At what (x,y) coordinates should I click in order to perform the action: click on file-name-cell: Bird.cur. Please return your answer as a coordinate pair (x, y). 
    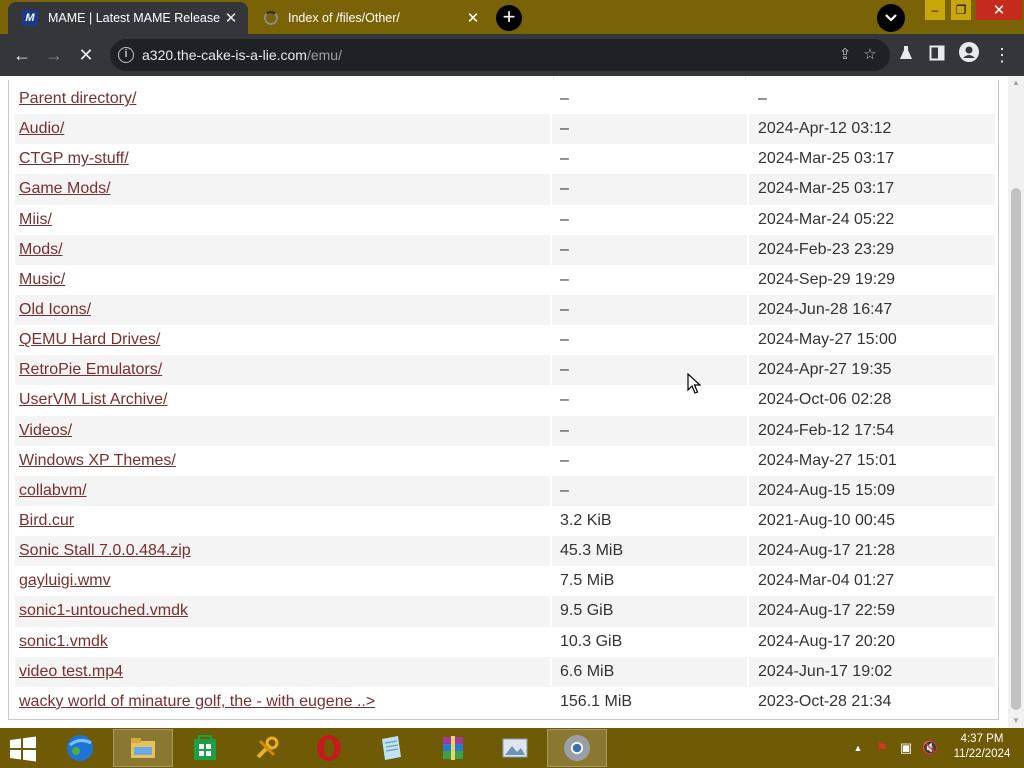
    Looking at the image, I should click on (283, 521).